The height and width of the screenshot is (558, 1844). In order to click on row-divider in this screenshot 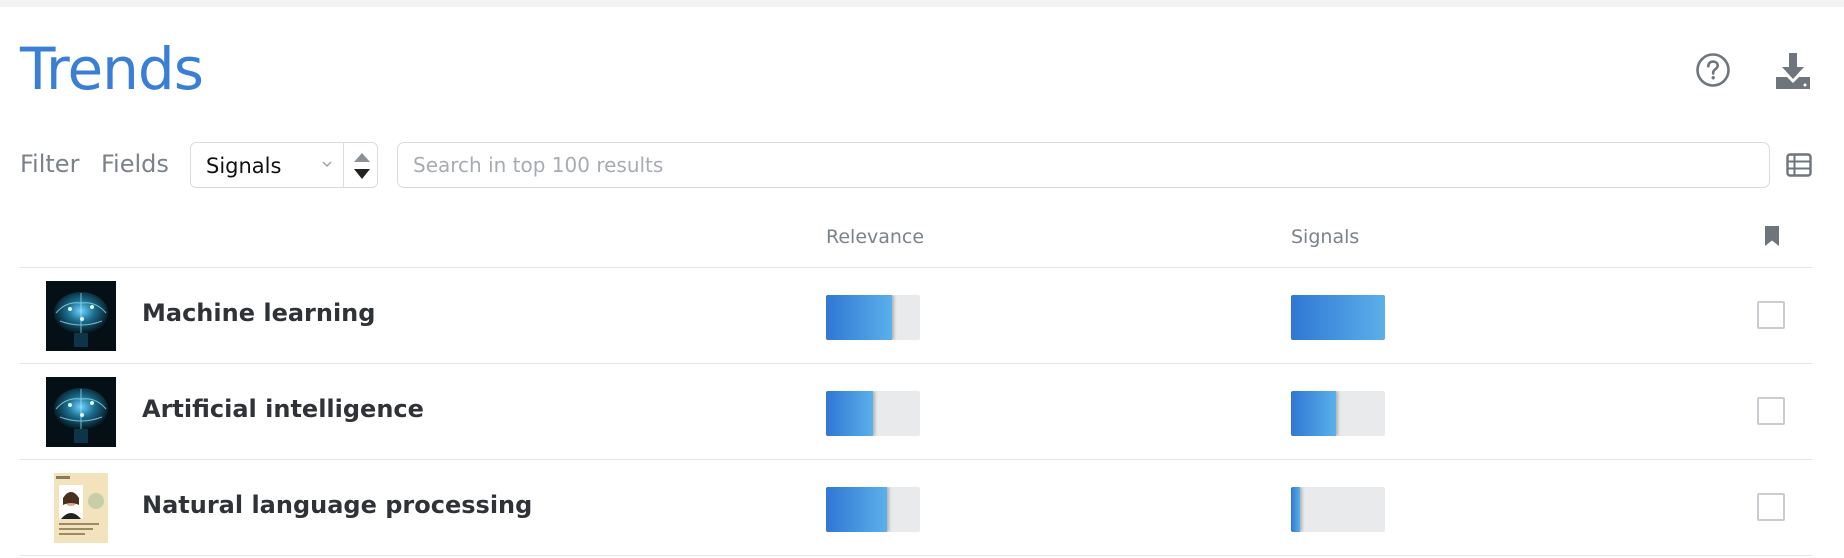, I will do `click(916, 555)`.